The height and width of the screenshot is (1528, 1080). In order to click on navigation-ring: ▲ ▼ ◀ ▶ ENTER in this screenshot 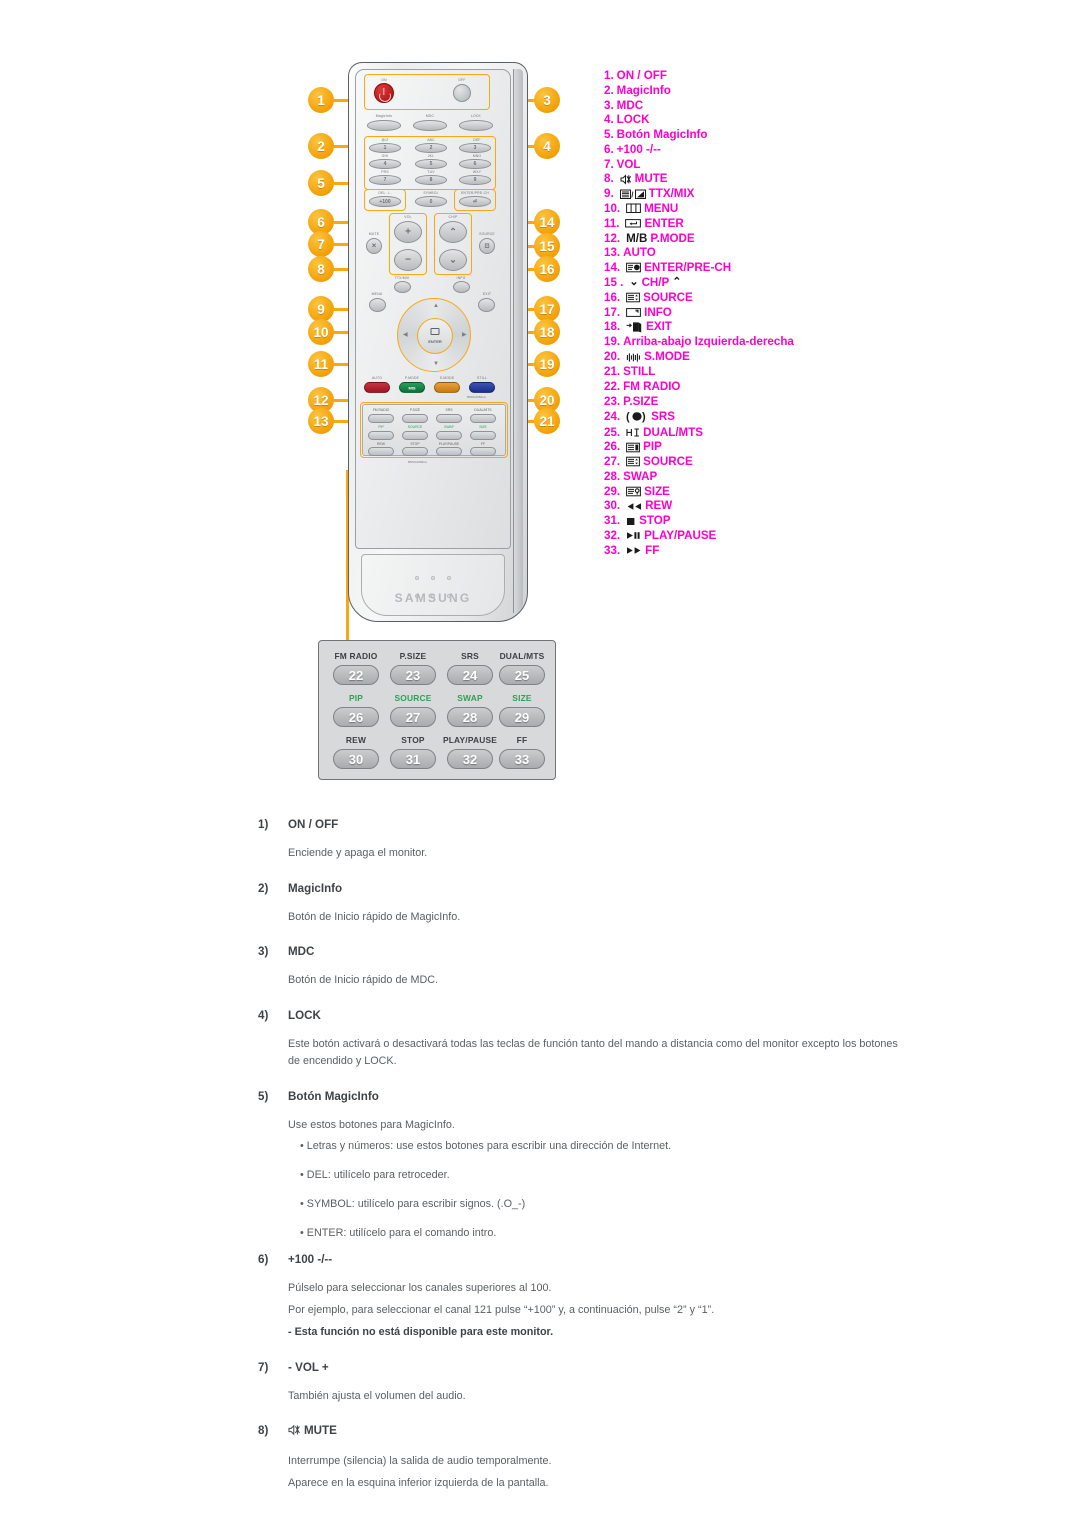, I will do `click(434, 335)`.